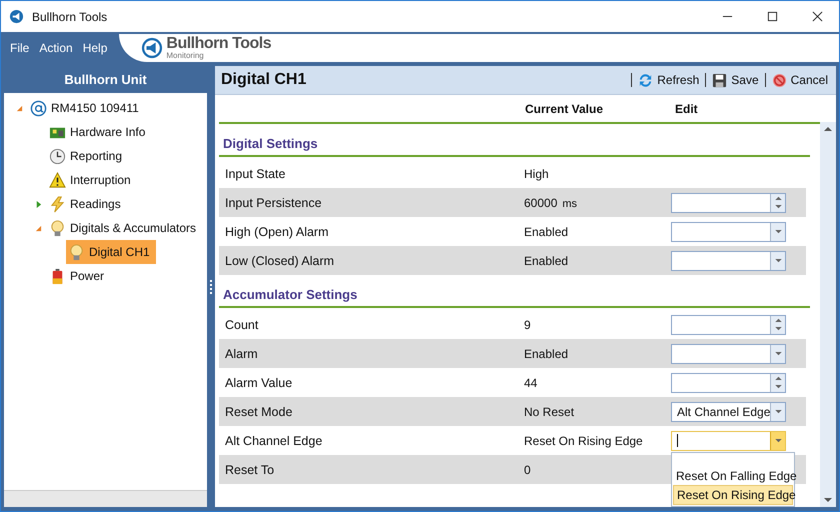 Image resolution: width=840 pixels, height=512 pixels. What do you see at coordinates (527, 325) in the screenshot?
I see `current-value: 9` at bounding box center [527, 325].